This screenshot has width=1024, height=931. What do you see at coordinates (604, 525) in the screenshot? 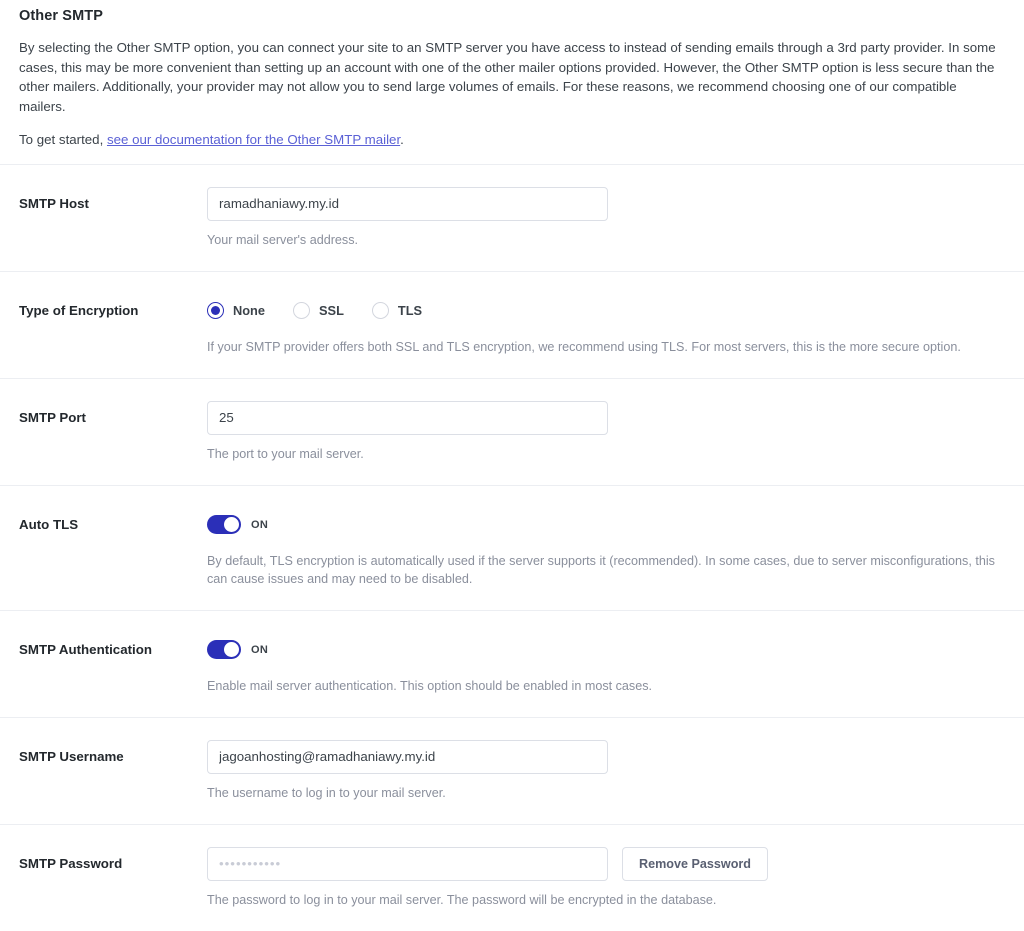
I see `auto-tls-toggle-wrap: ON` at bounding box center [604, 525].